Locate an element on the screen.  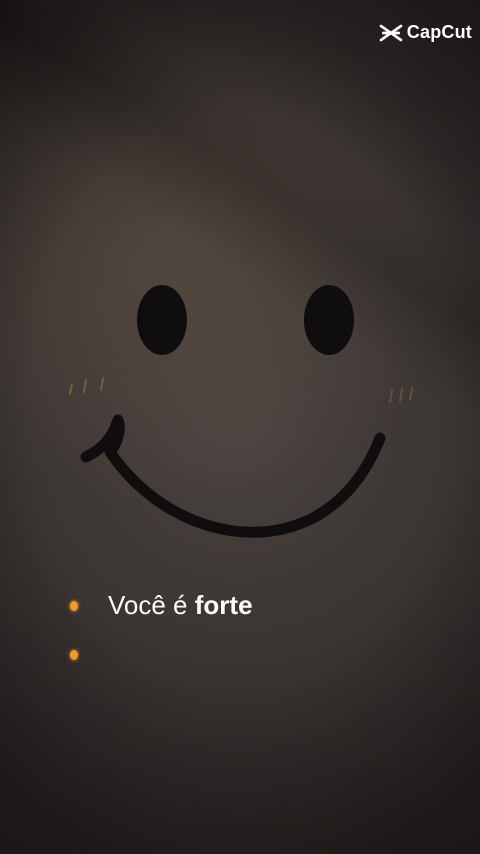
capcut-brand-text: CapCut is located at coordinates (439, 32).